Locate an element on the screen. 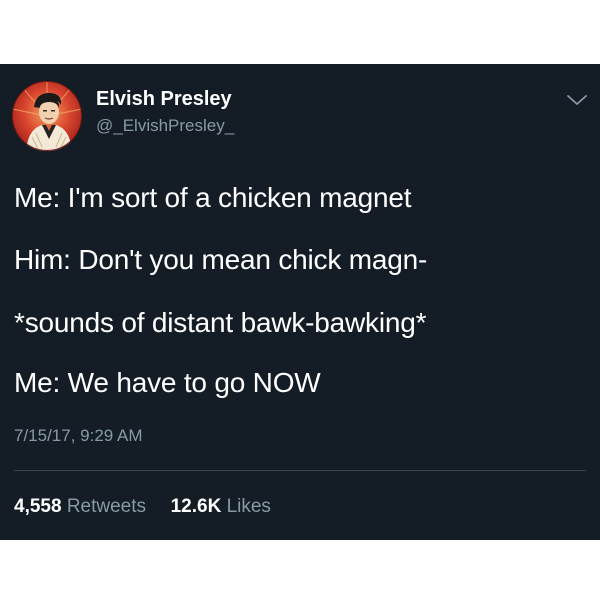  tweet-stats: 4,558 Retweets 12.6K Likes is located at coordinates (142, 507).